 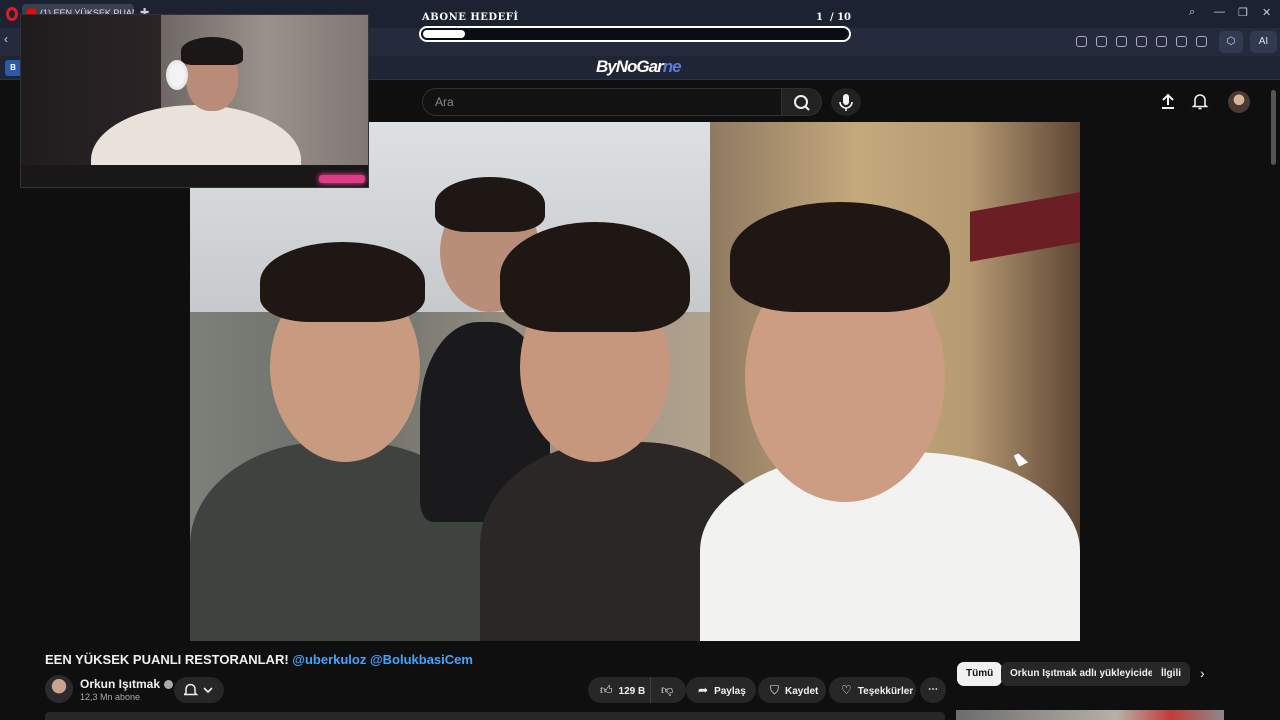 I want to click on recommended-video-thumbnail, so click(x=1090, y=715).